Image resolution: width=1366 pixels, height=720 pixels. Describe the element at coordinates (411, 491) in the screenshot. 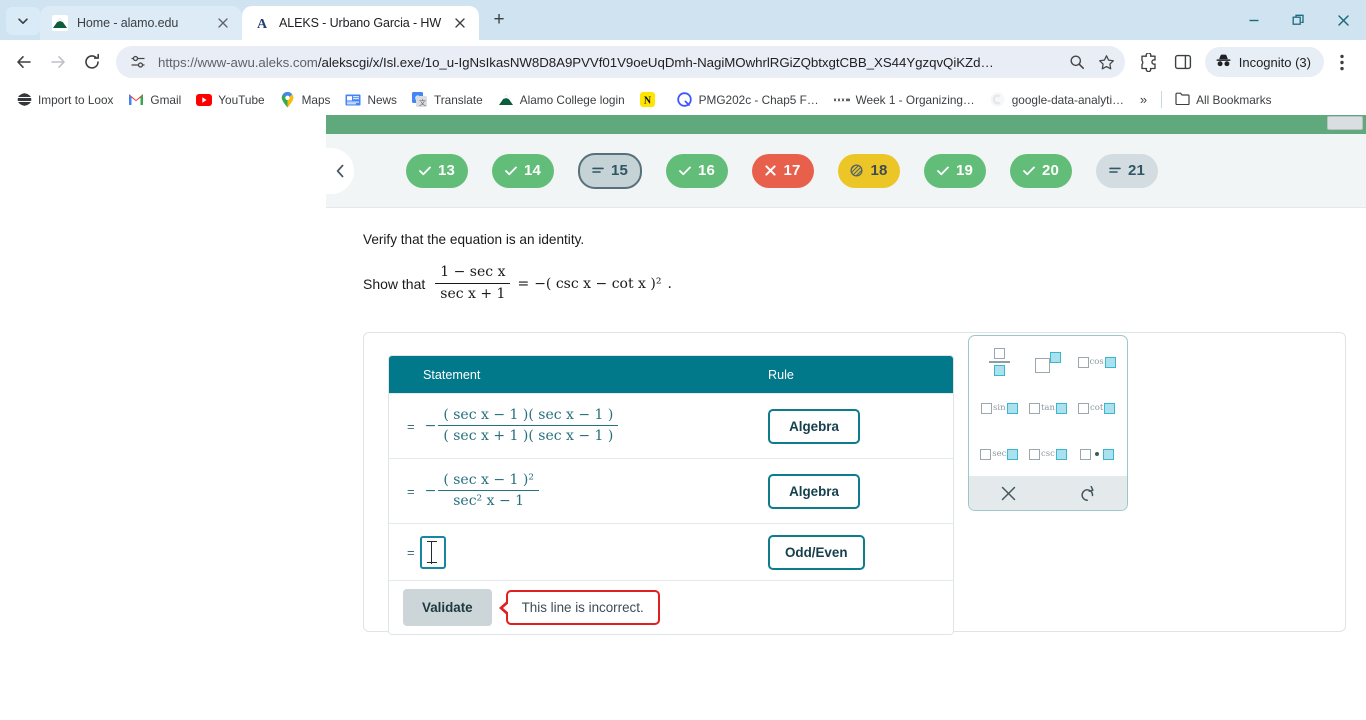

I see `row-equals-sign: =` at that location.